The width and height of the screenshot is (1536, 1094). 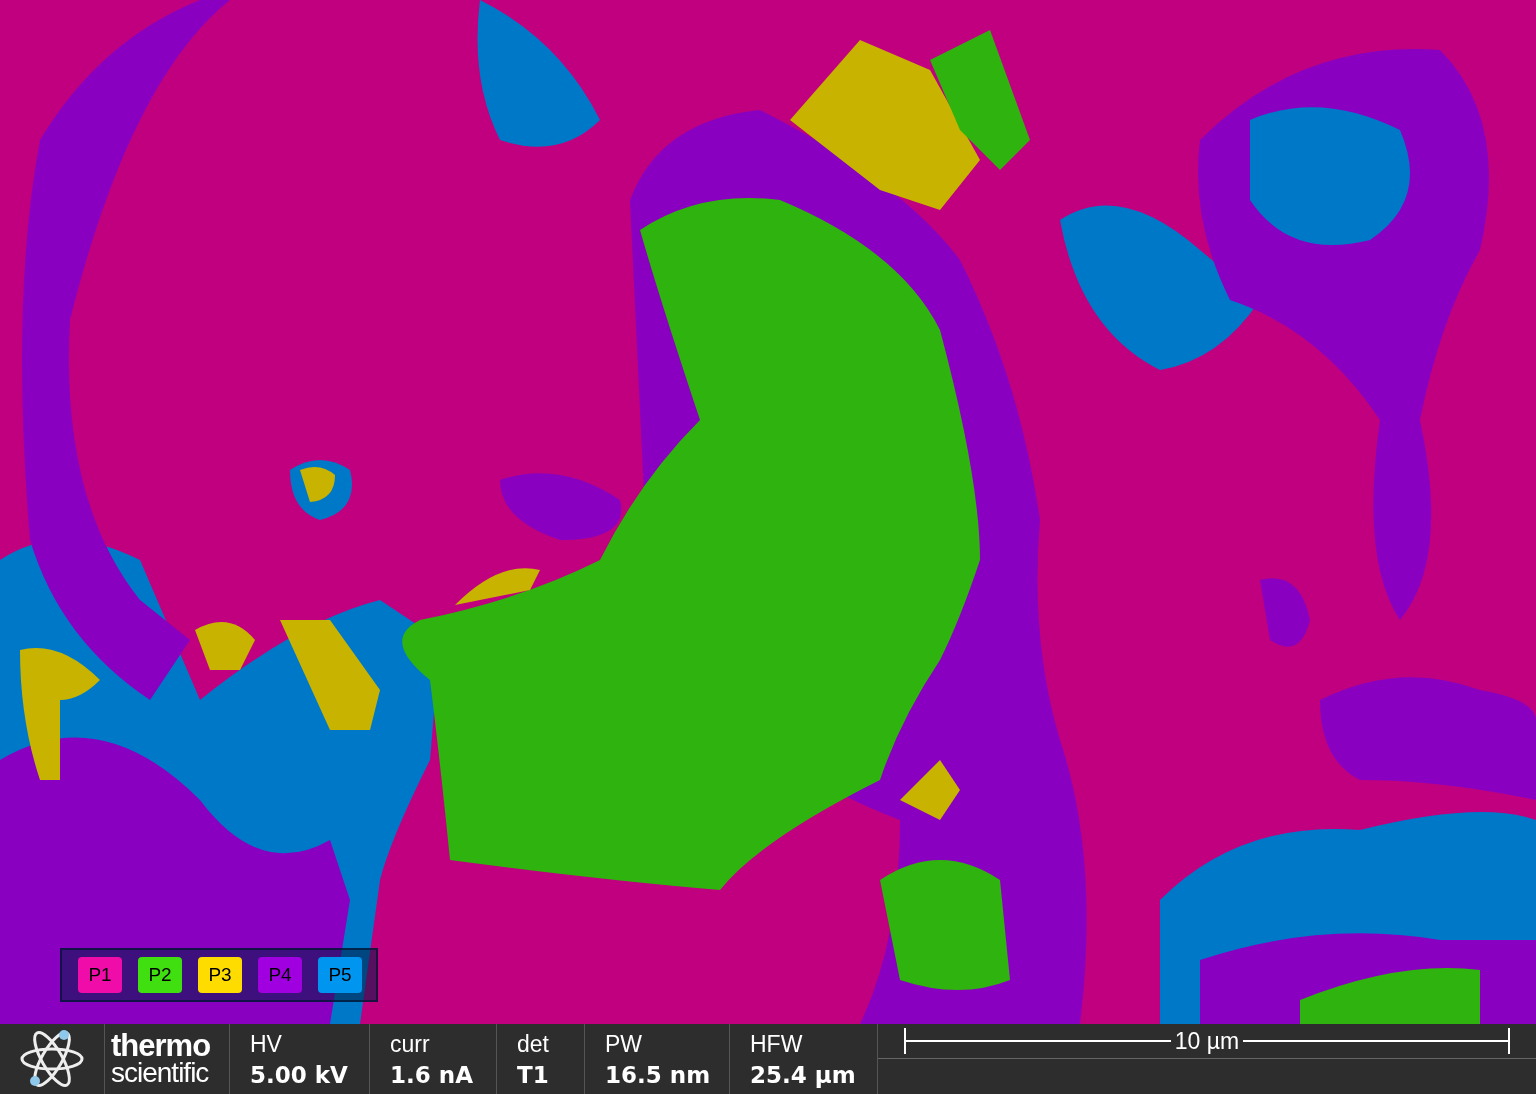 I want to click on parameter-label: PW, so click(x=624, y=1044).